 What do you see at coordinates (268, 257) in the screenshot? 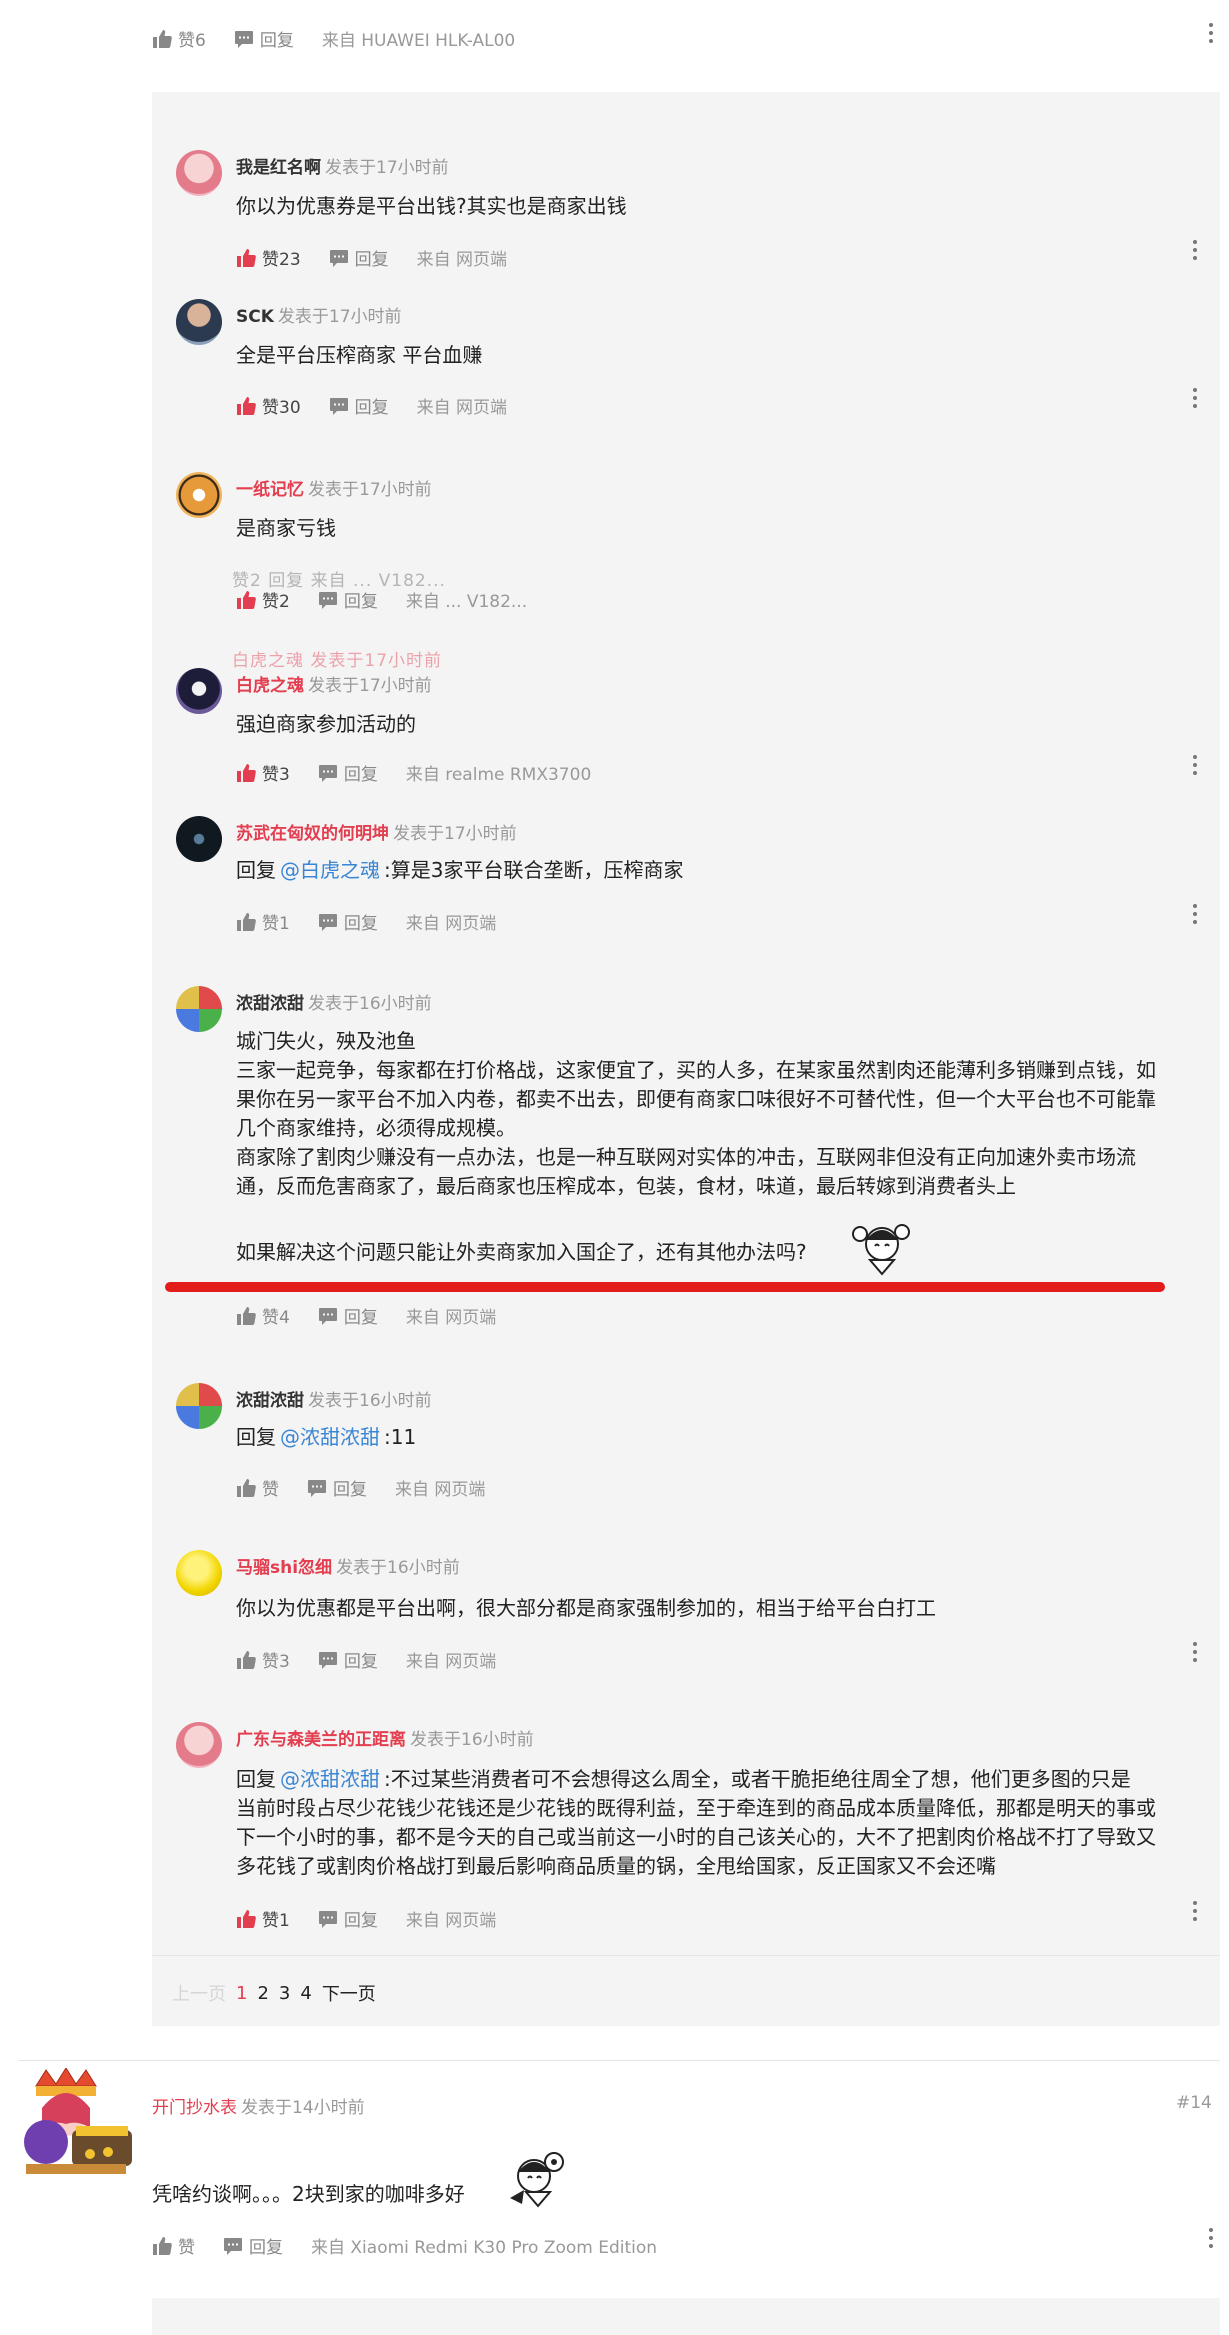
I see `like-button: 赞23` at bounding box center [268, 257].